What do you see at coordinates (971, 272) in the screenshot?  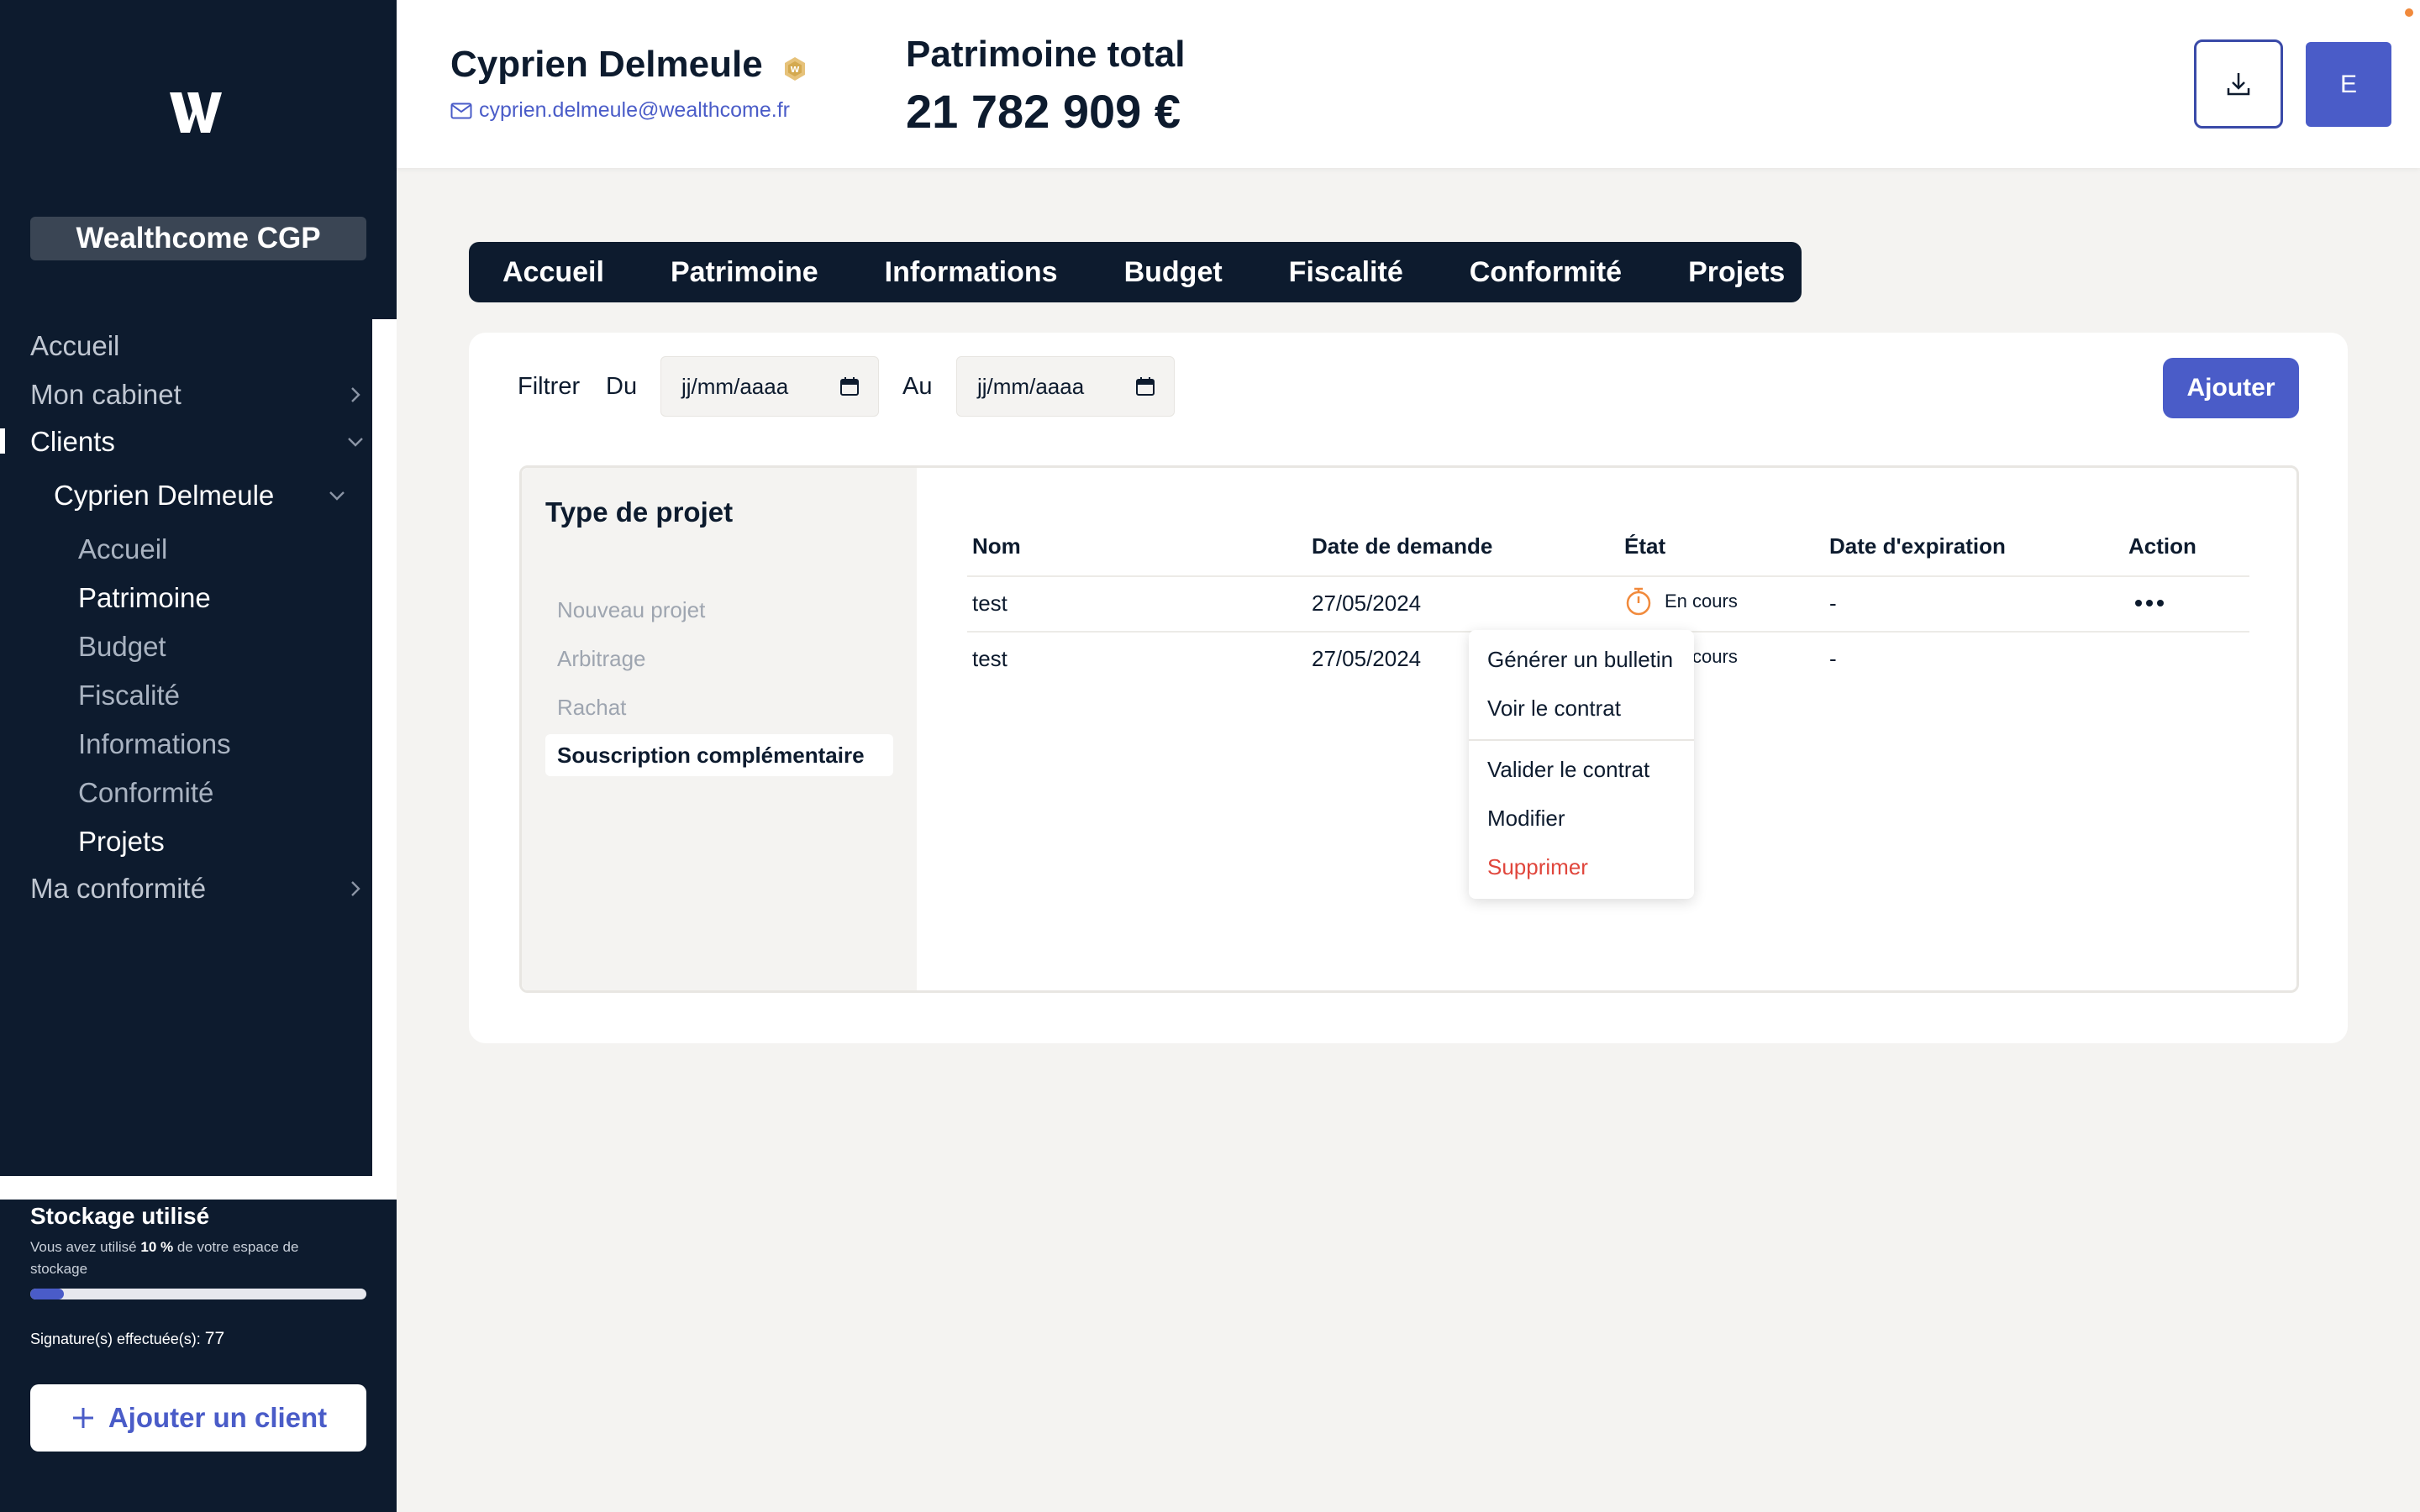 I see `tab-informations: Informations` at bounding box center [971, 272].